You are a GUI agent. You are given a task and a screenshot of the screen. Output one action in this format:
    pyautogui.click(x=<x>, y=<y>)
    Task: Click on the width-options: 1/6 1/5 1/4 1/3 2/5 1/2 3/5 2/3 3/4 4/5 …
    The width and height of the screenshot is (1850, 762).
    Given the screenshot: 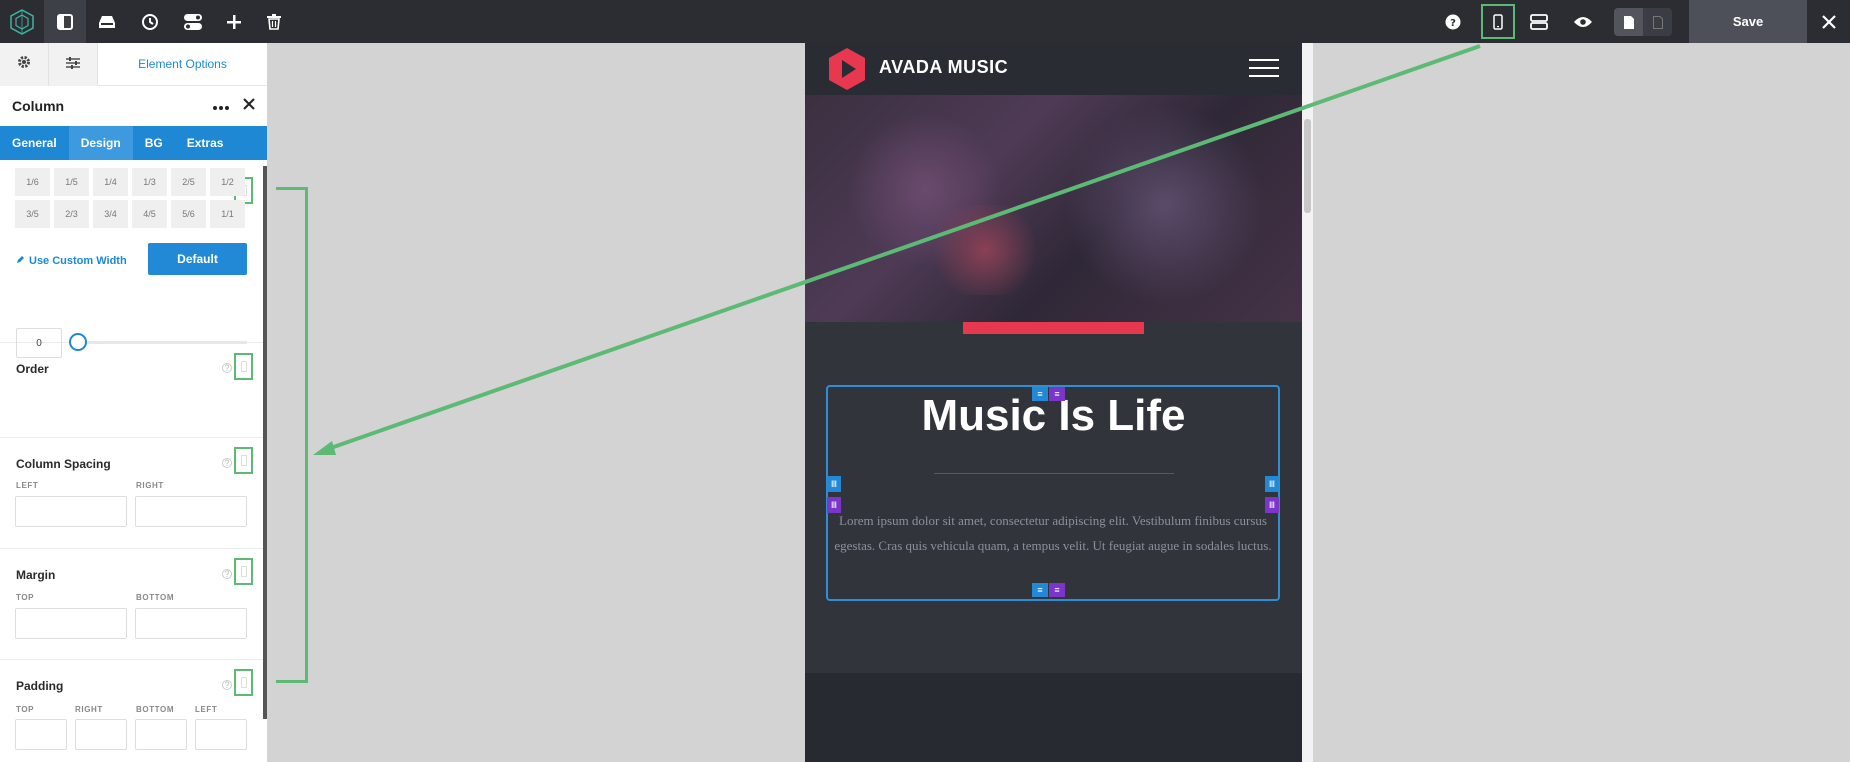 What is the action you would take?
    pyautogui.click(x=130, y=198)
    